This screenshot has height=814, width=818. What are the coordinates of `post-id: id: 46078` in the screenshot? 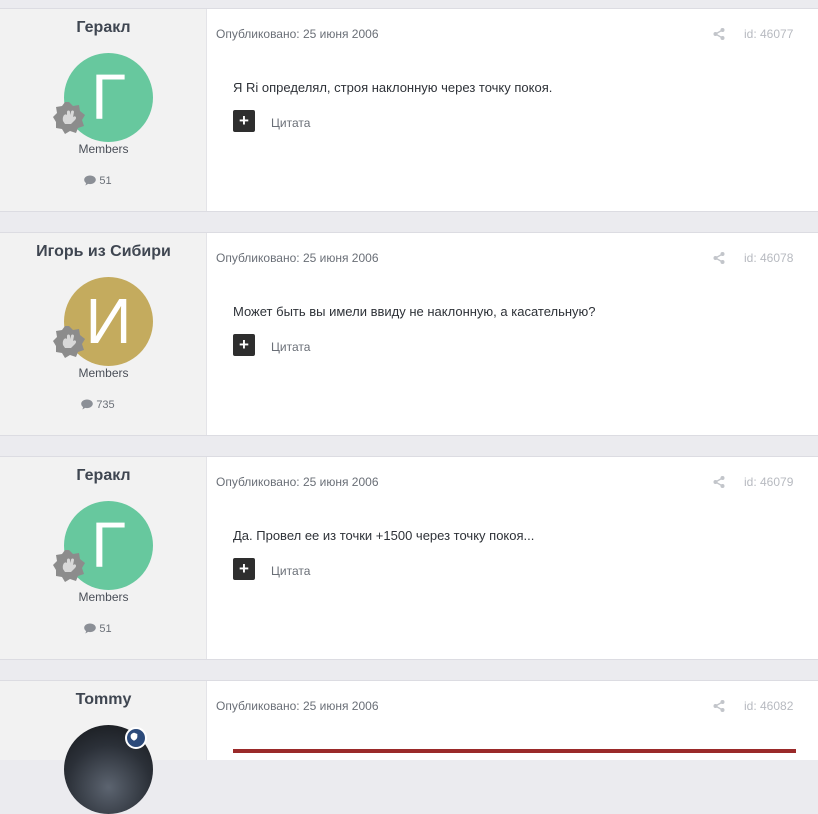 It's located at (769, 258).